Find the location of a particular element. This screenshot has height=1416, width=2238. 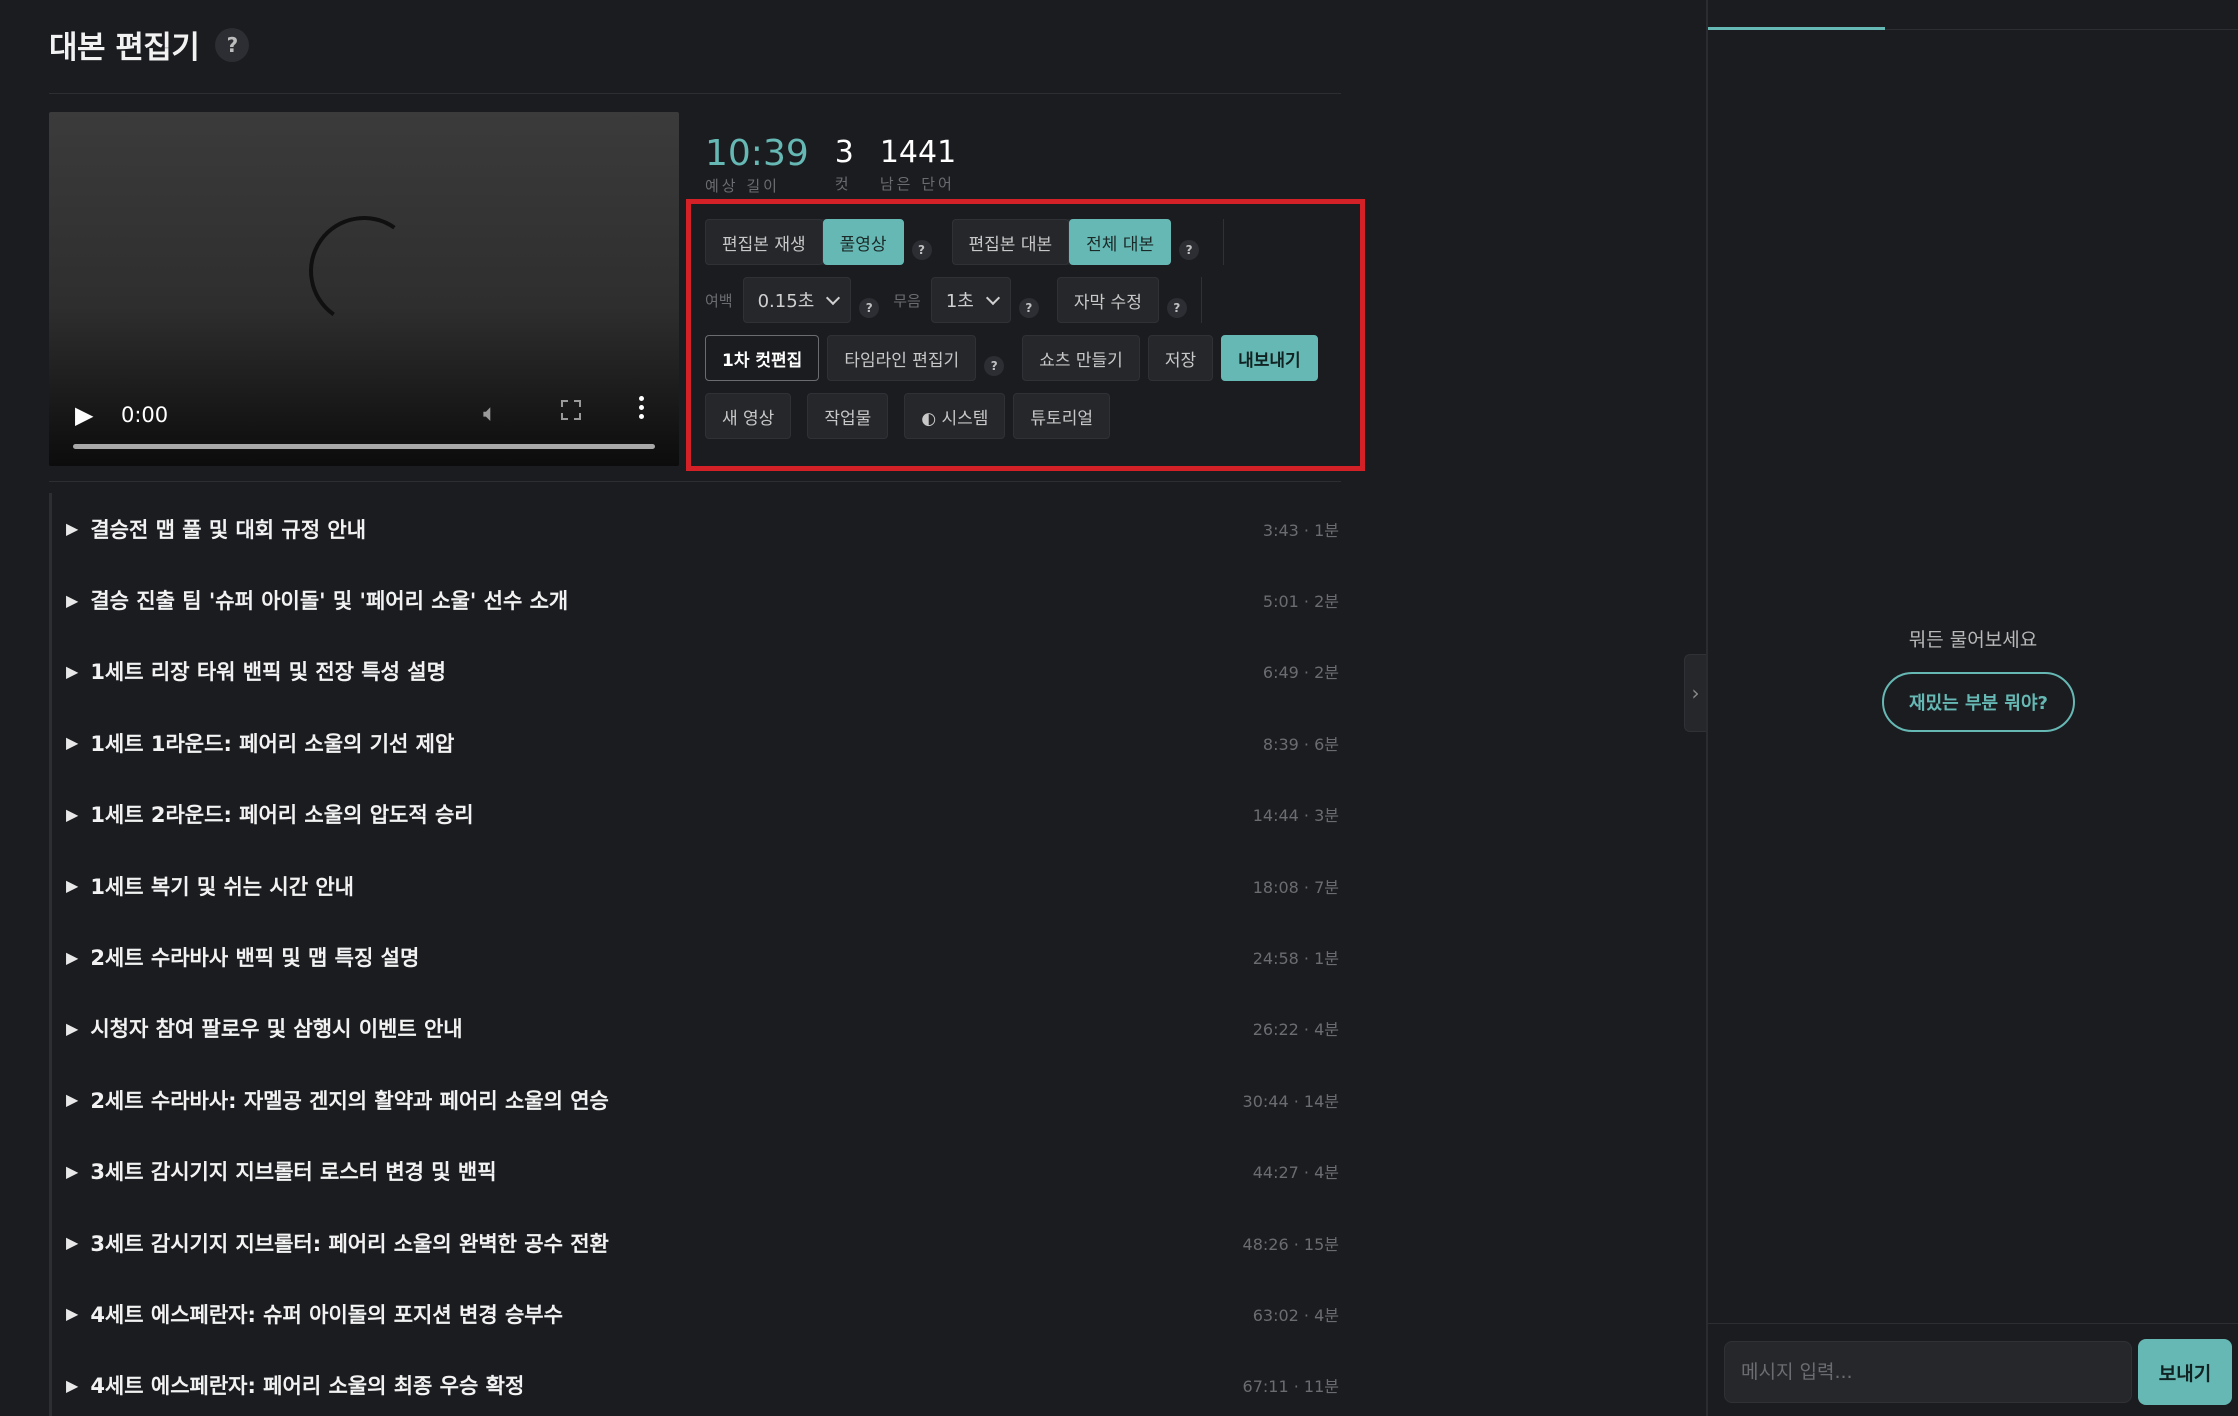

chat-empty-prompt: 뭐든 물어보세요 is located at coordinates (1973, 640).